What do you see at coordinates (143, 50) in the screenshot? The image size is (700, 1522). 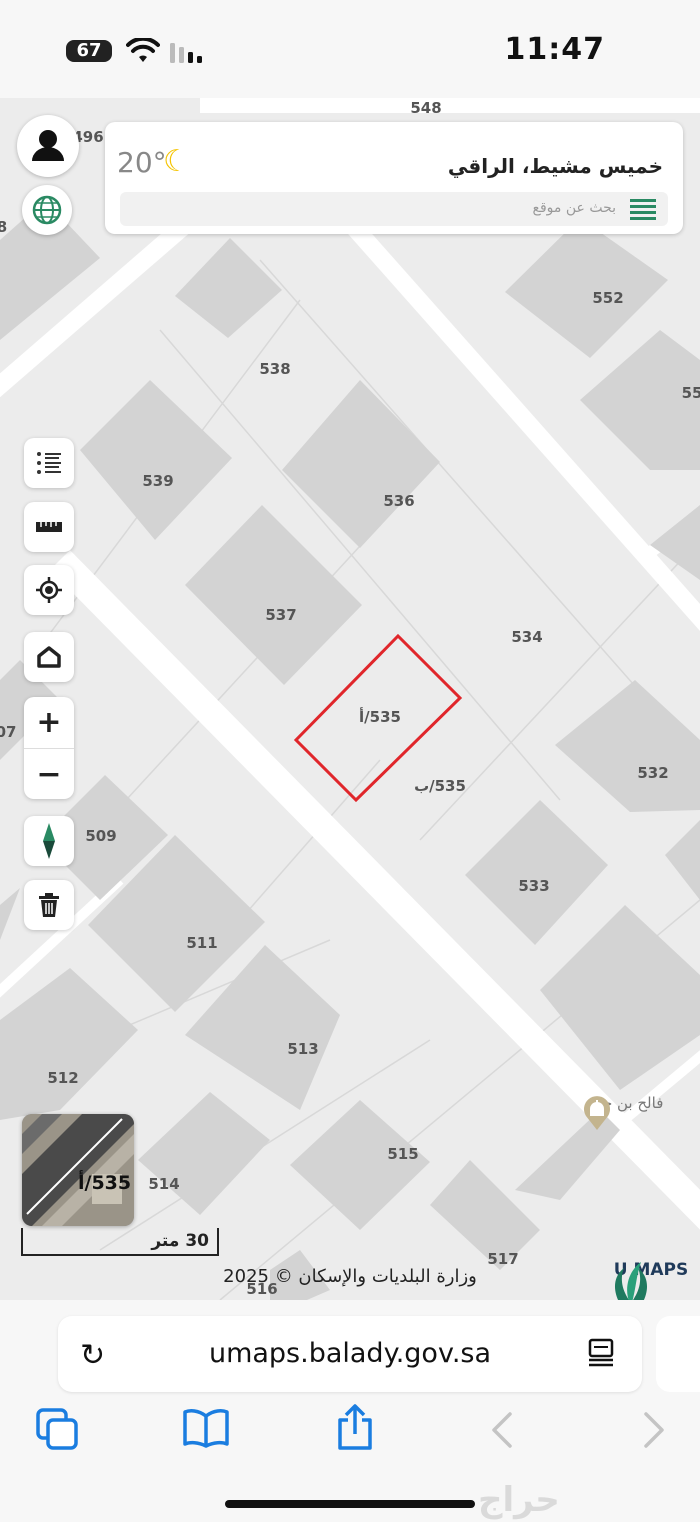 I see `wifi-icon` at bounding box center [143, 50].